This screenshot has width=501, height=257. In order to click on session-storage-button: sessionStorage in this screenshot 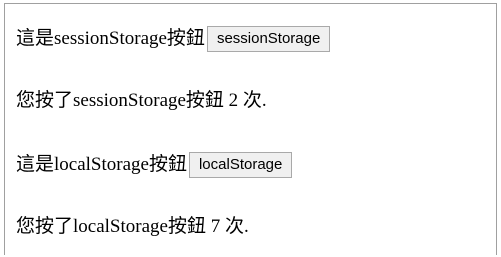, I will do `click(268, 39)`.